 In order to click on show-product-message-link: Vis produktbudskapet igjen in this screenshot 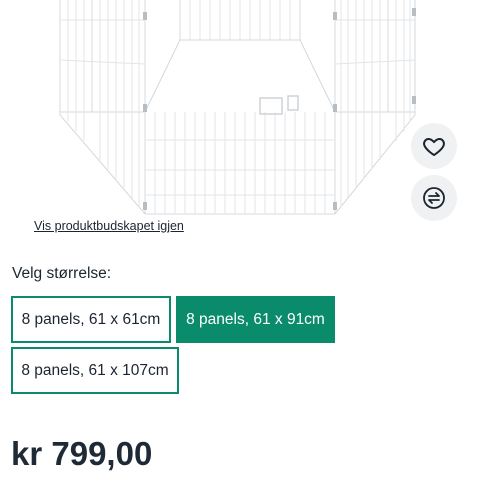, I will do `click(109, 226)`.